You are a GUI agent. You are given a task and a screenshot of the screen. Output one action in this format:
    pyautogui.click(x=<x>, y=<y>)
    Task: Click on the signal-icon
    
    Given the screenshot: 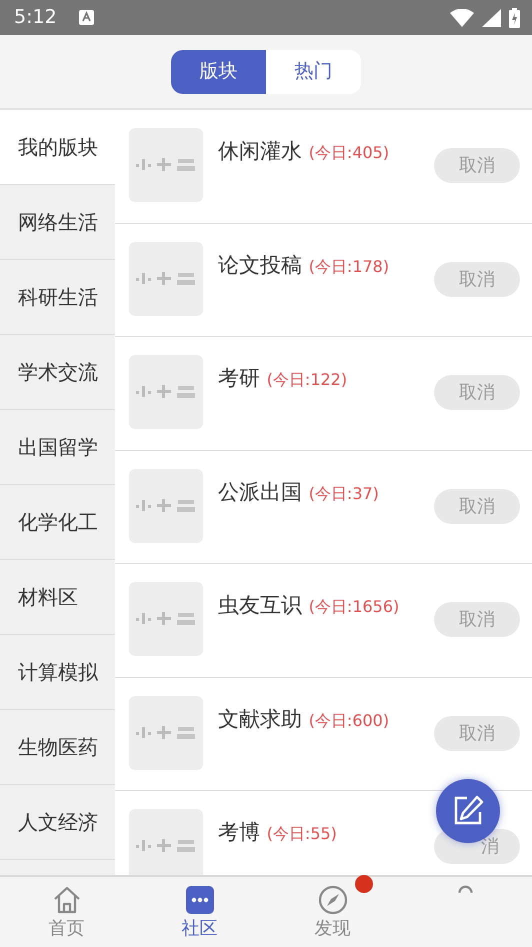 What is the action you would take?
    pyautogui.click(x=491, y=17)
    